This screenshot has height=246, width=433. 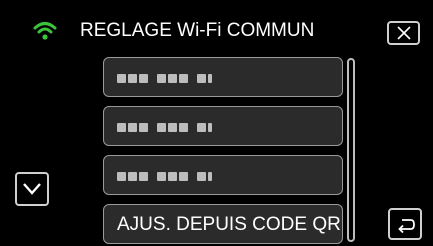 I want to click on close-button, so click(x=403, y=33).